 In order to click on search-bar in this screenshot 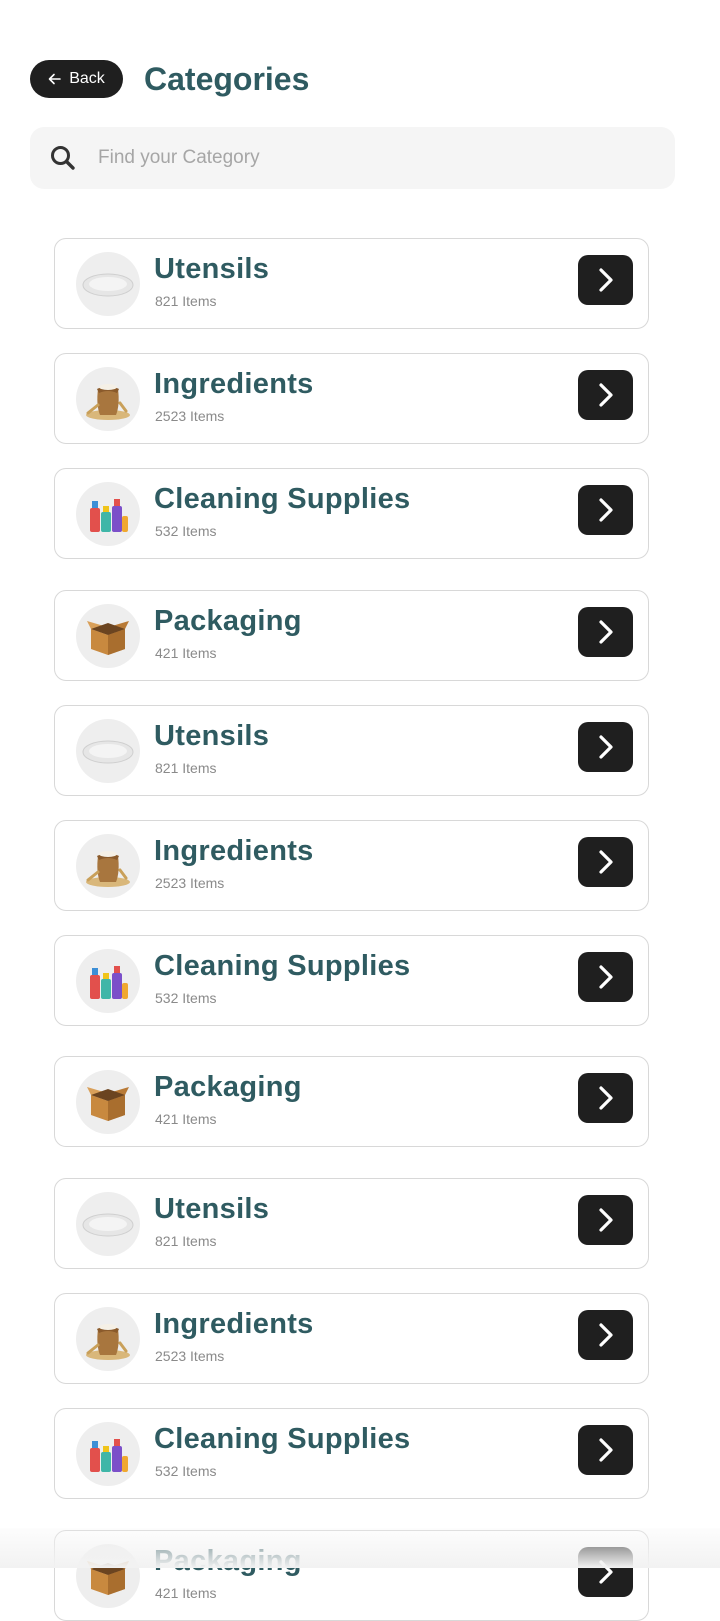, I will do `click(352, 158)`.